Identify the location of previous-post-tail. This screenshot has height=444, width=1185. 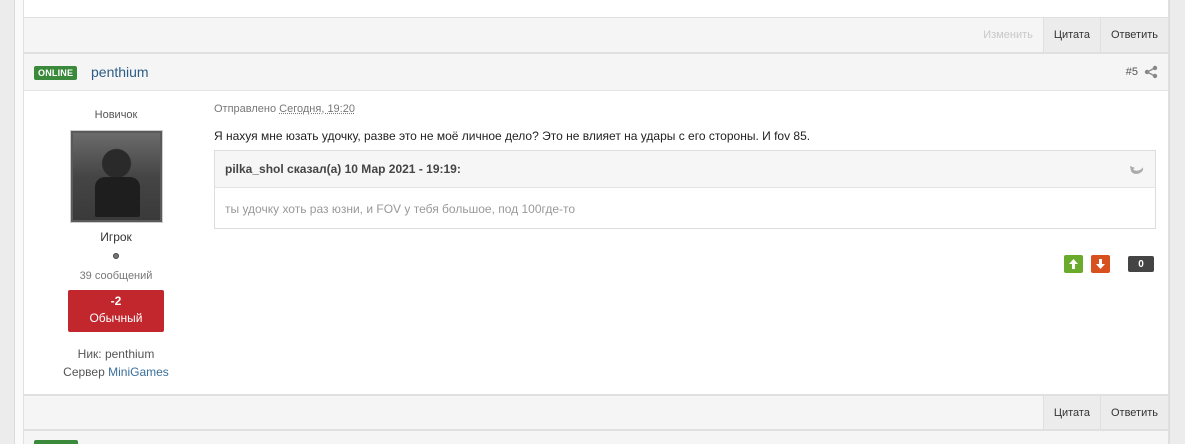
(596, 9).